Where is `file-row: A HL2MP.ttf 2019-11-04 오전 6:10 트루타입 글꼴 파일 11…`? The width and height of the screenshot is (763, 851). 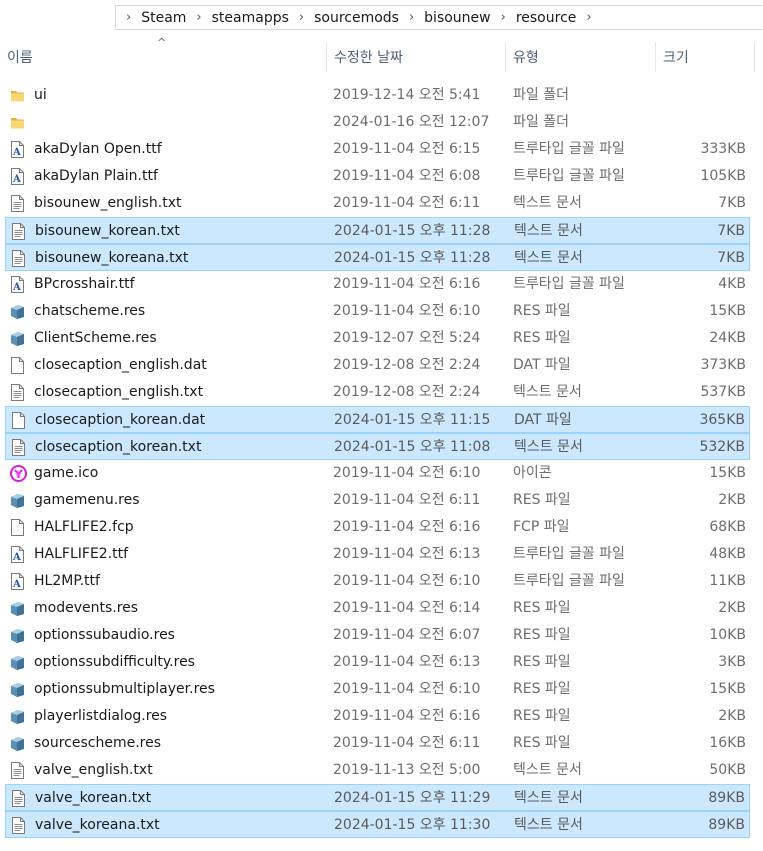 file-row: A HL2MP.ttf 2019-11-04 오전 6:10 트루타입 글꼴 파일 11… is located at coordinates (377, 581).